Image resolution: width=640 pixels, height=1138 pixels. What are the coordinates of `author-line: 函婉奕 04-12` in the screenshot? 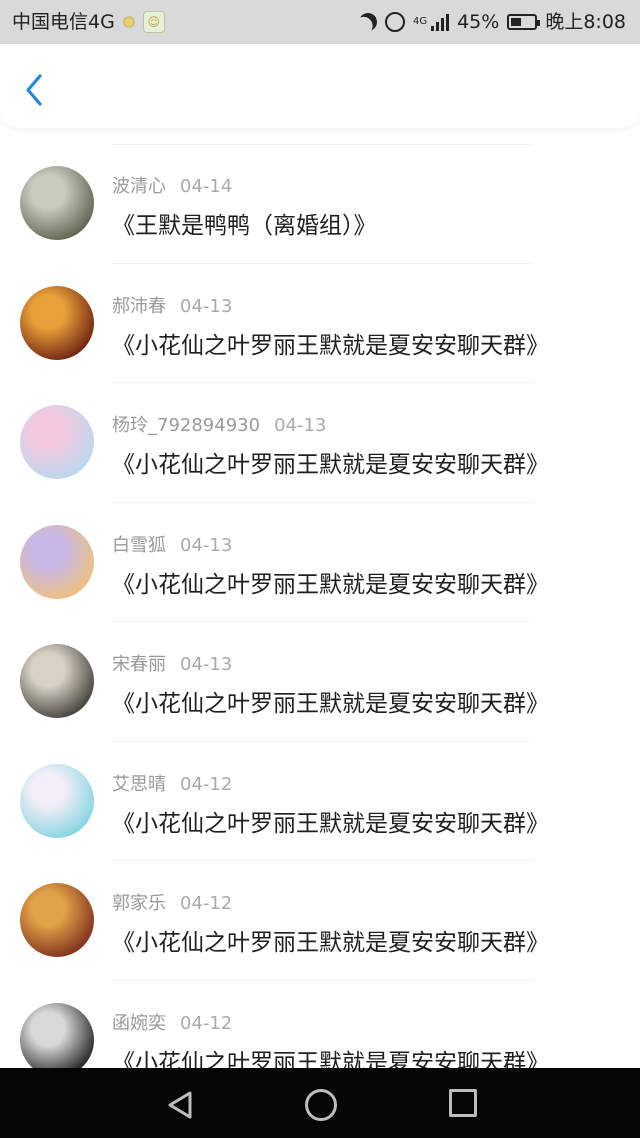 It's located at (172, 1022).